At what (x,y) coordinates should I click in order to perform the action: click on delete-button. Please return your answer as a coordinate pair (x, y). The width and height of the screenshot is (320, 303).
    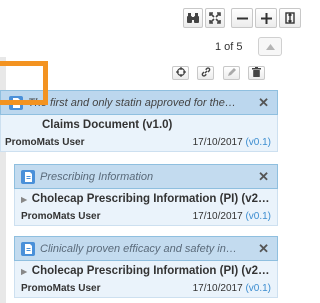
    Looking at the image, I should click on (256, 73).